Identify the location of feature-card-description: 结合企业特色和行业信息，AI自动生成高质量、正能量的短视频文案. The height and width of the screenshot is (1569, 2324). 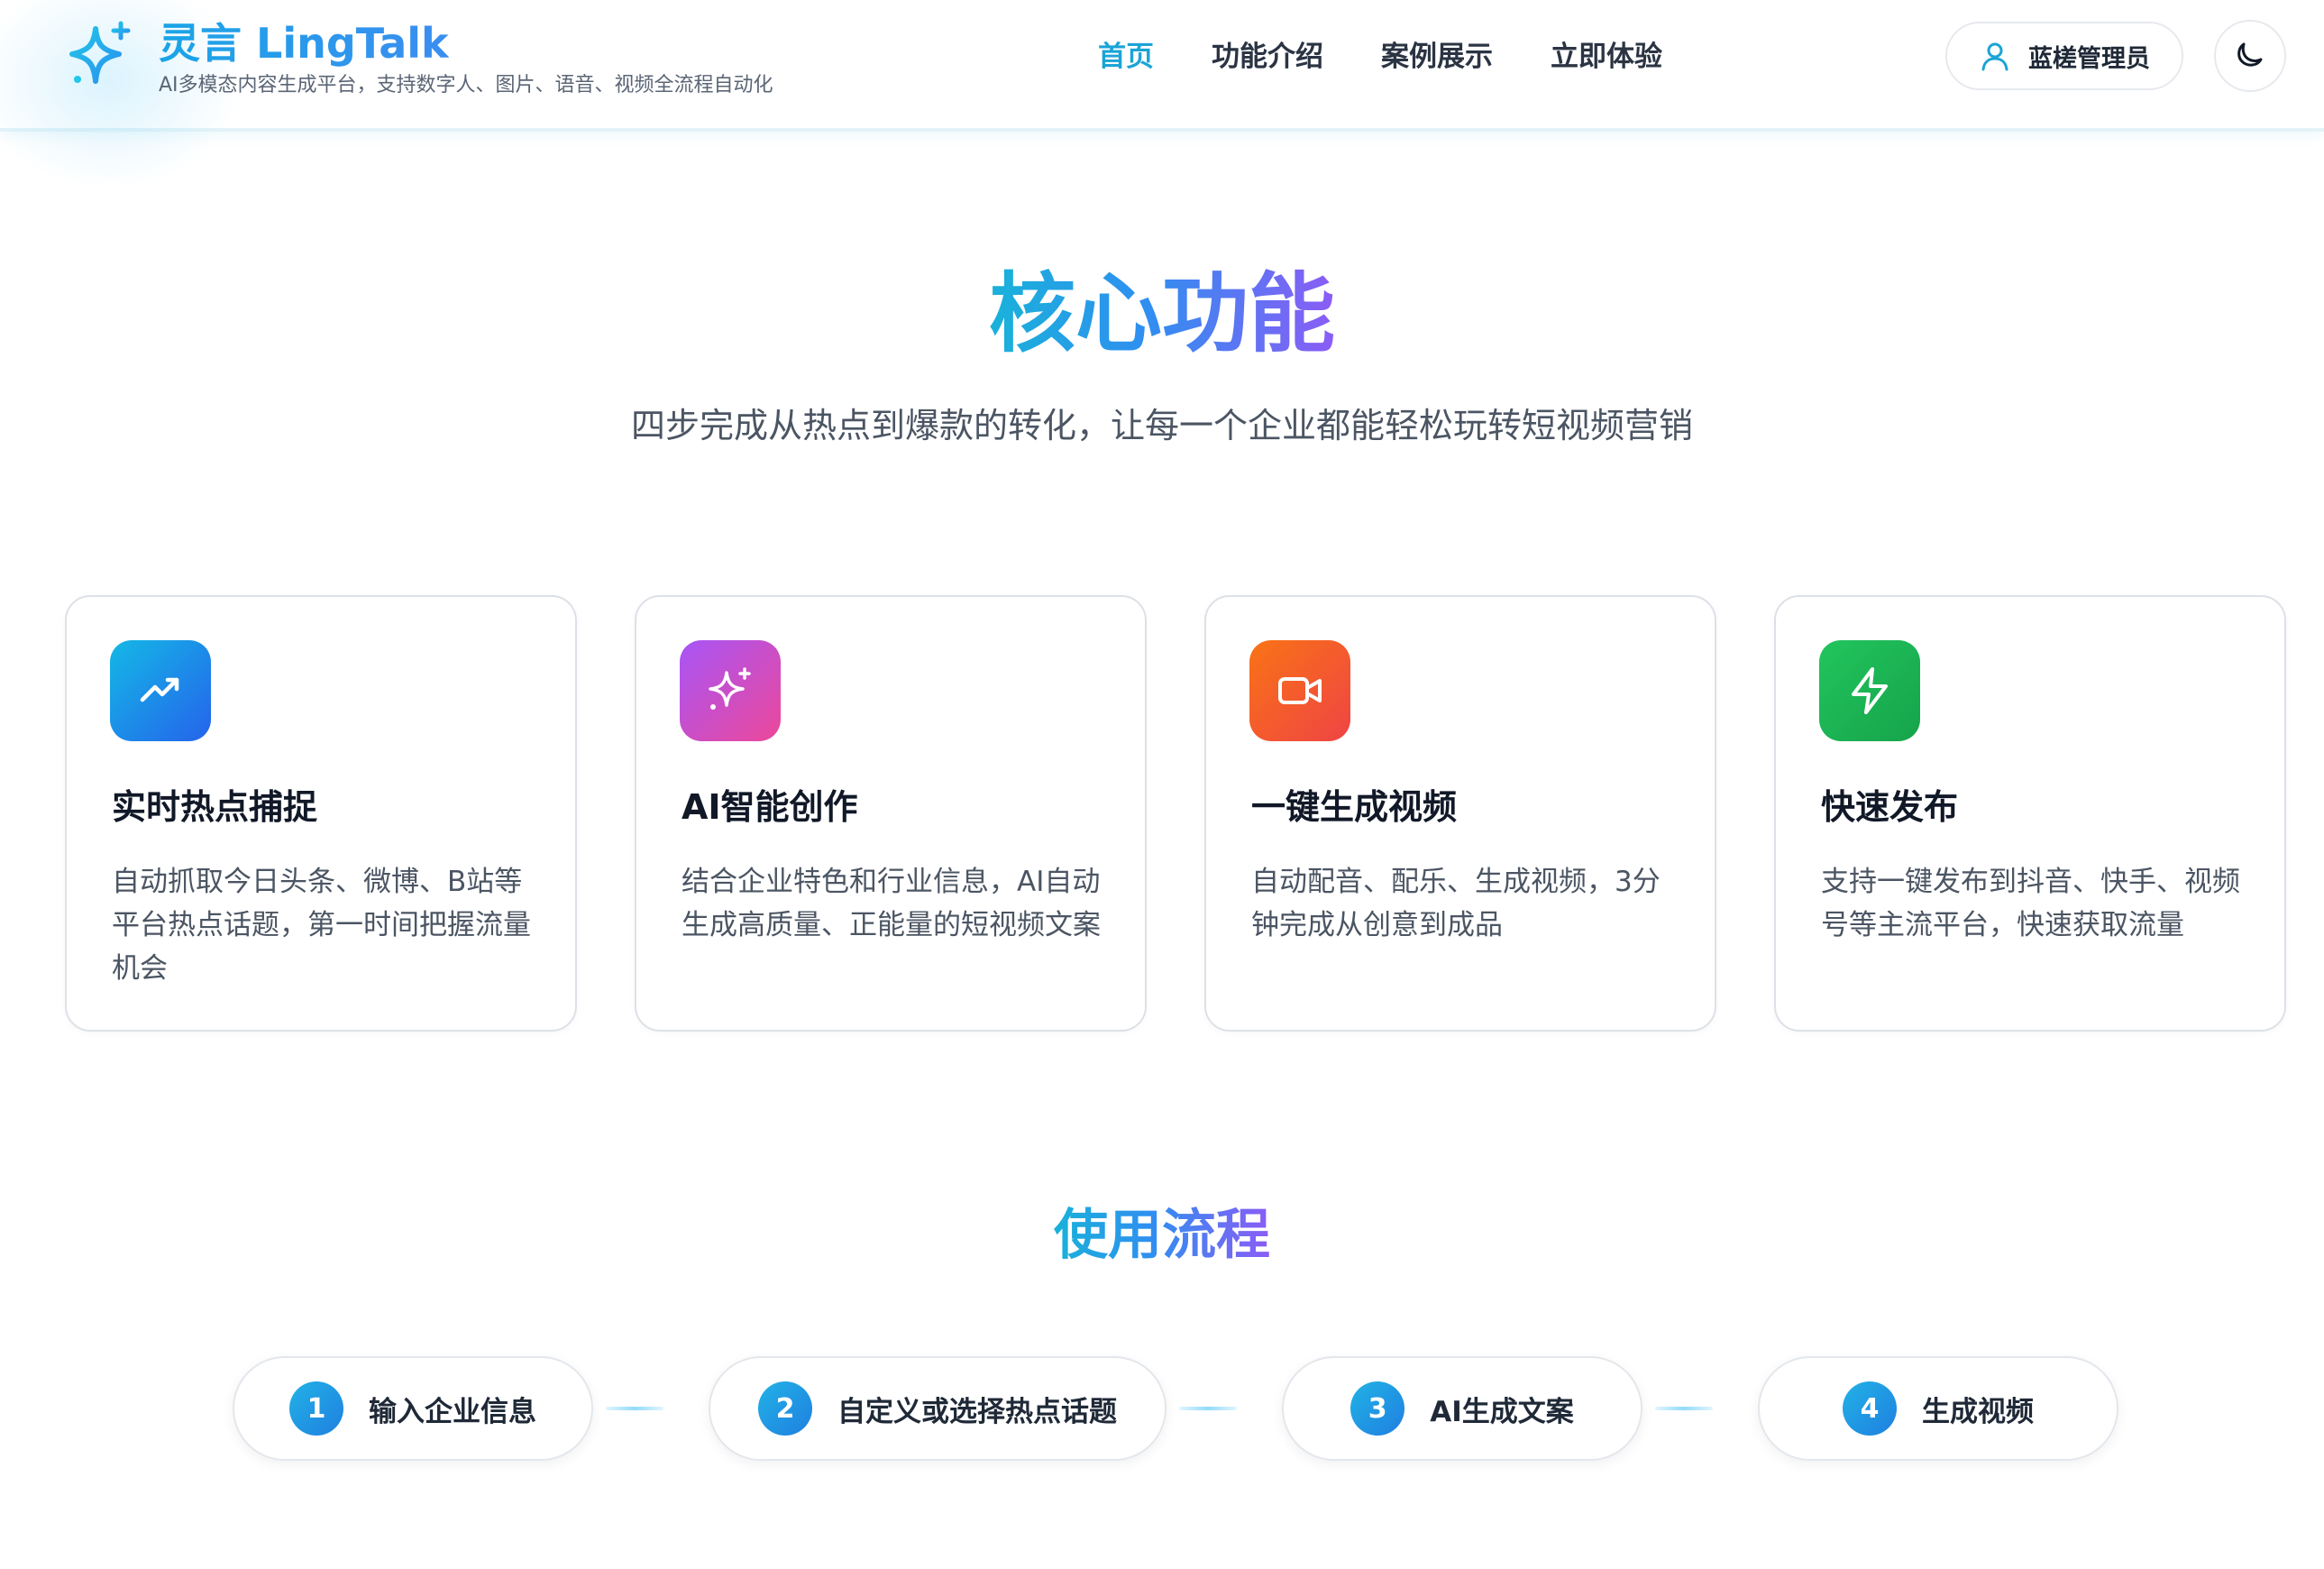
(891, 903).